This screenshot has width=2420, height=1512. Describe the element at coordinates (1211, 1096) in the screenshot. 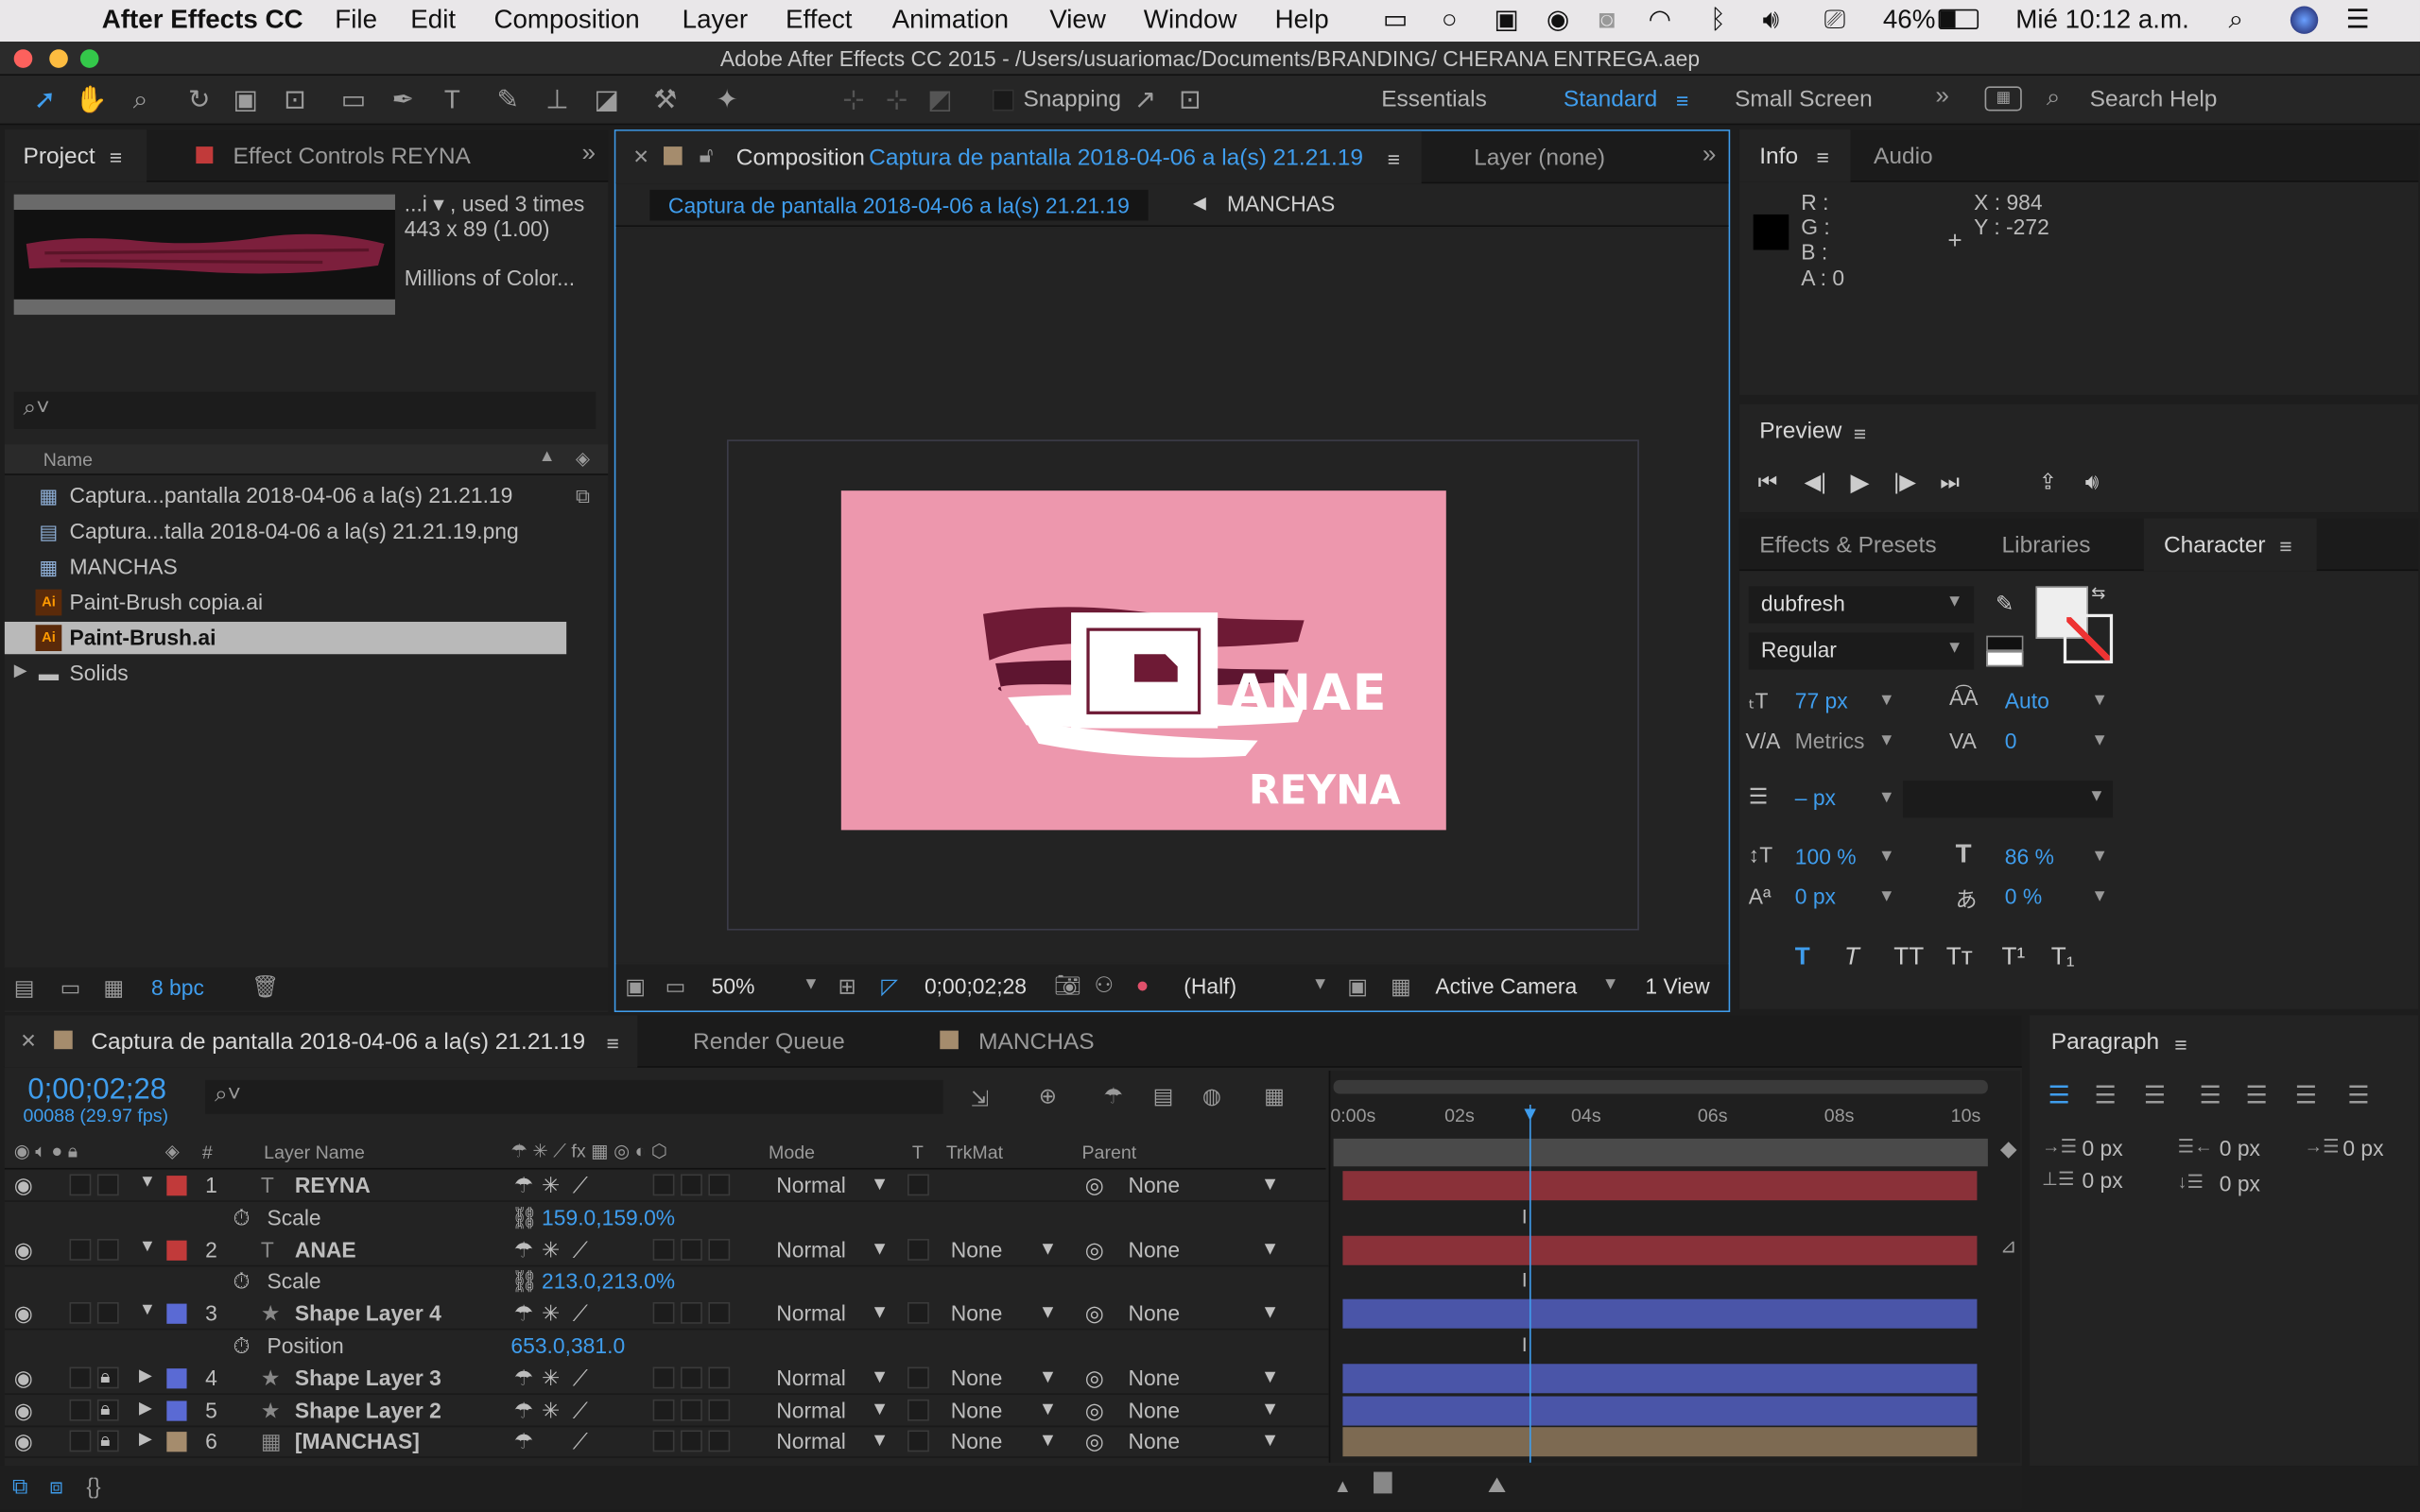

I see `motion-blur-icon: ◍` at that location.